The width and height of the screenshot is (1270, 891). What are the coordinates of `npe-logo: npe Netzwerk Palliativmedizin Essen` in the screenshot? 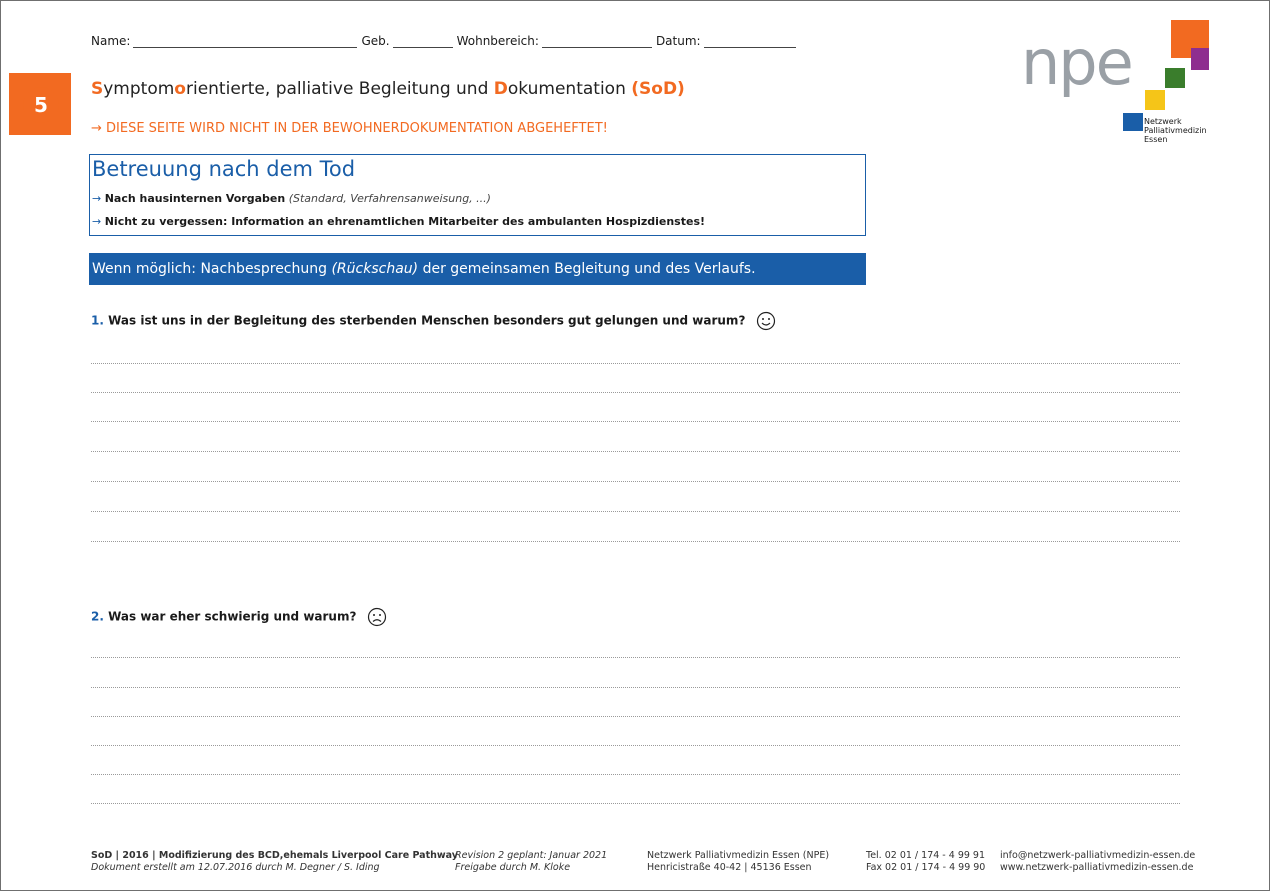 It's located at (1130, 100).